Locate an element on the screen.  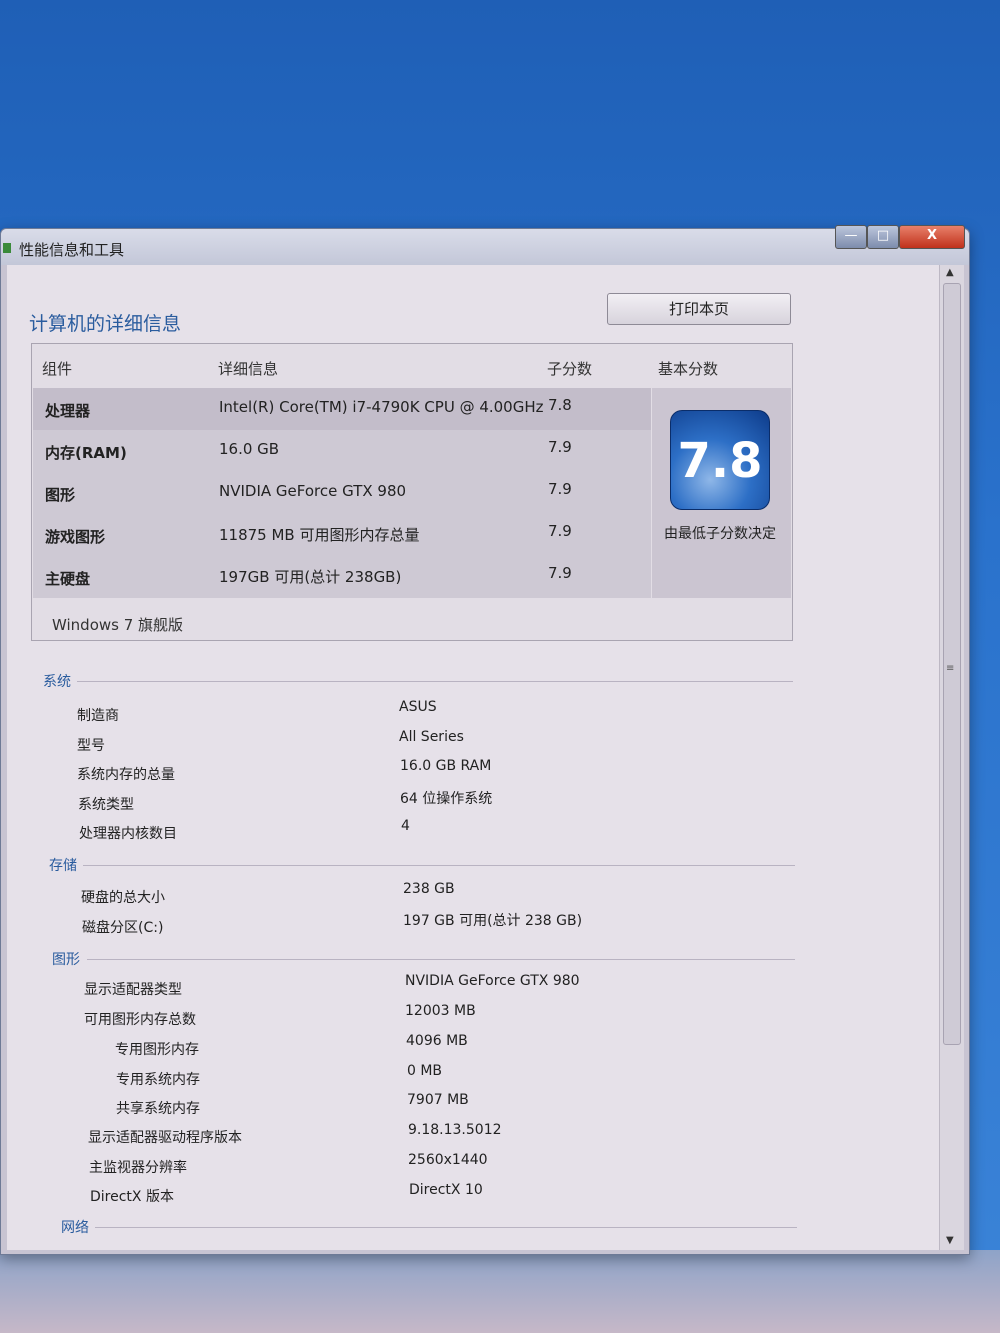
row-component: 主硬盘 is located at coordinates (68, 579).